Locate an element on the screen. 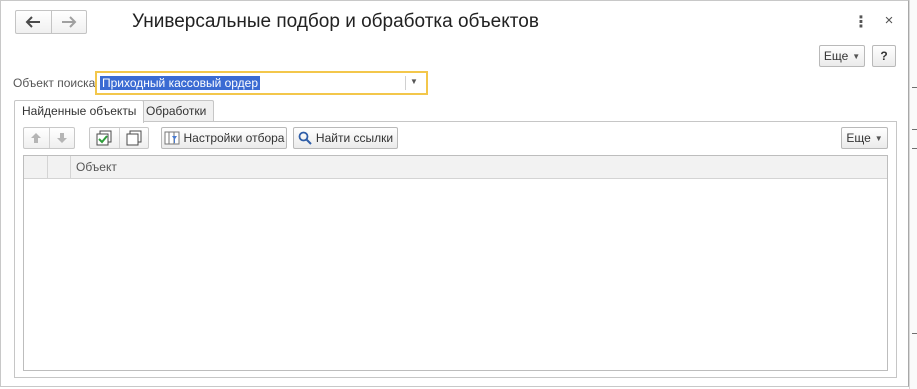 The image size is (917, 389). window-menu-button: ⋮ is located at coordinates (861, 22).